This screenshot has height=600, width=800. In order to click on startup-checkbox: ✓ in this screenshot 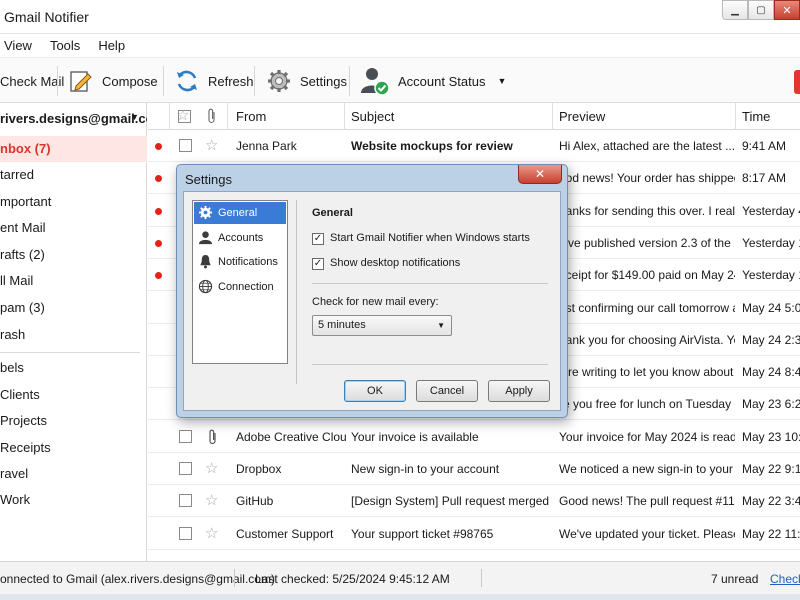, I will do `click(318, 239)`.